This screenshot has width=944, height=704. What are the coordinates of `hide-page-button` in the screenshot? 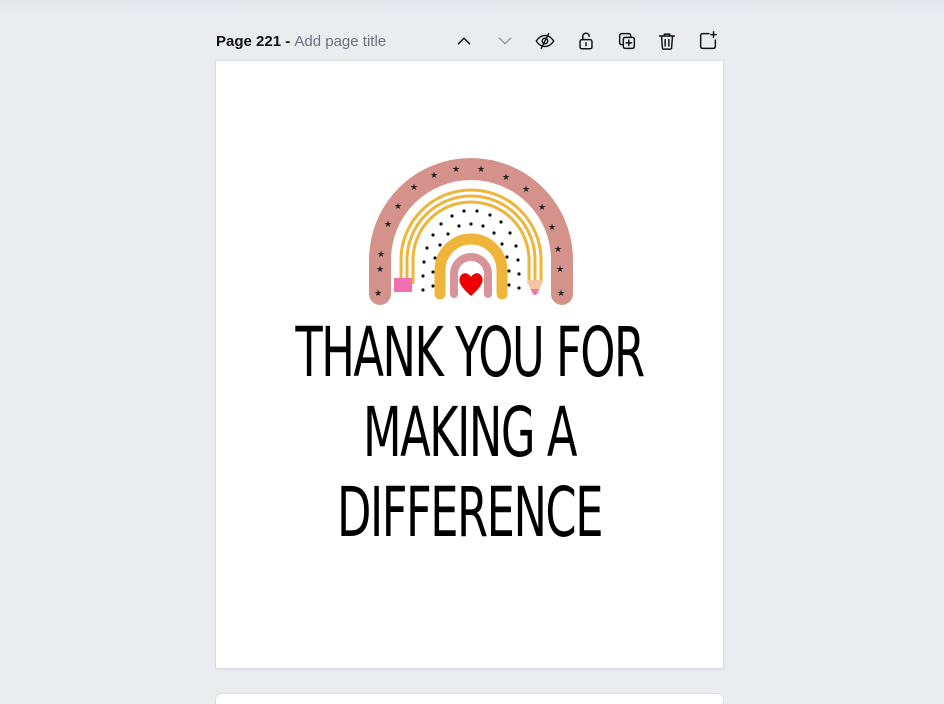 It's located at (545, 41).